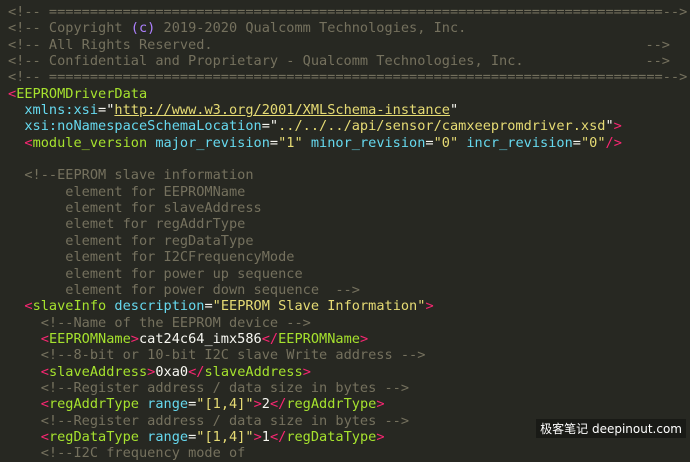  I want to click on code-line: <!--I2C frequency mode of, so click(349, 453).